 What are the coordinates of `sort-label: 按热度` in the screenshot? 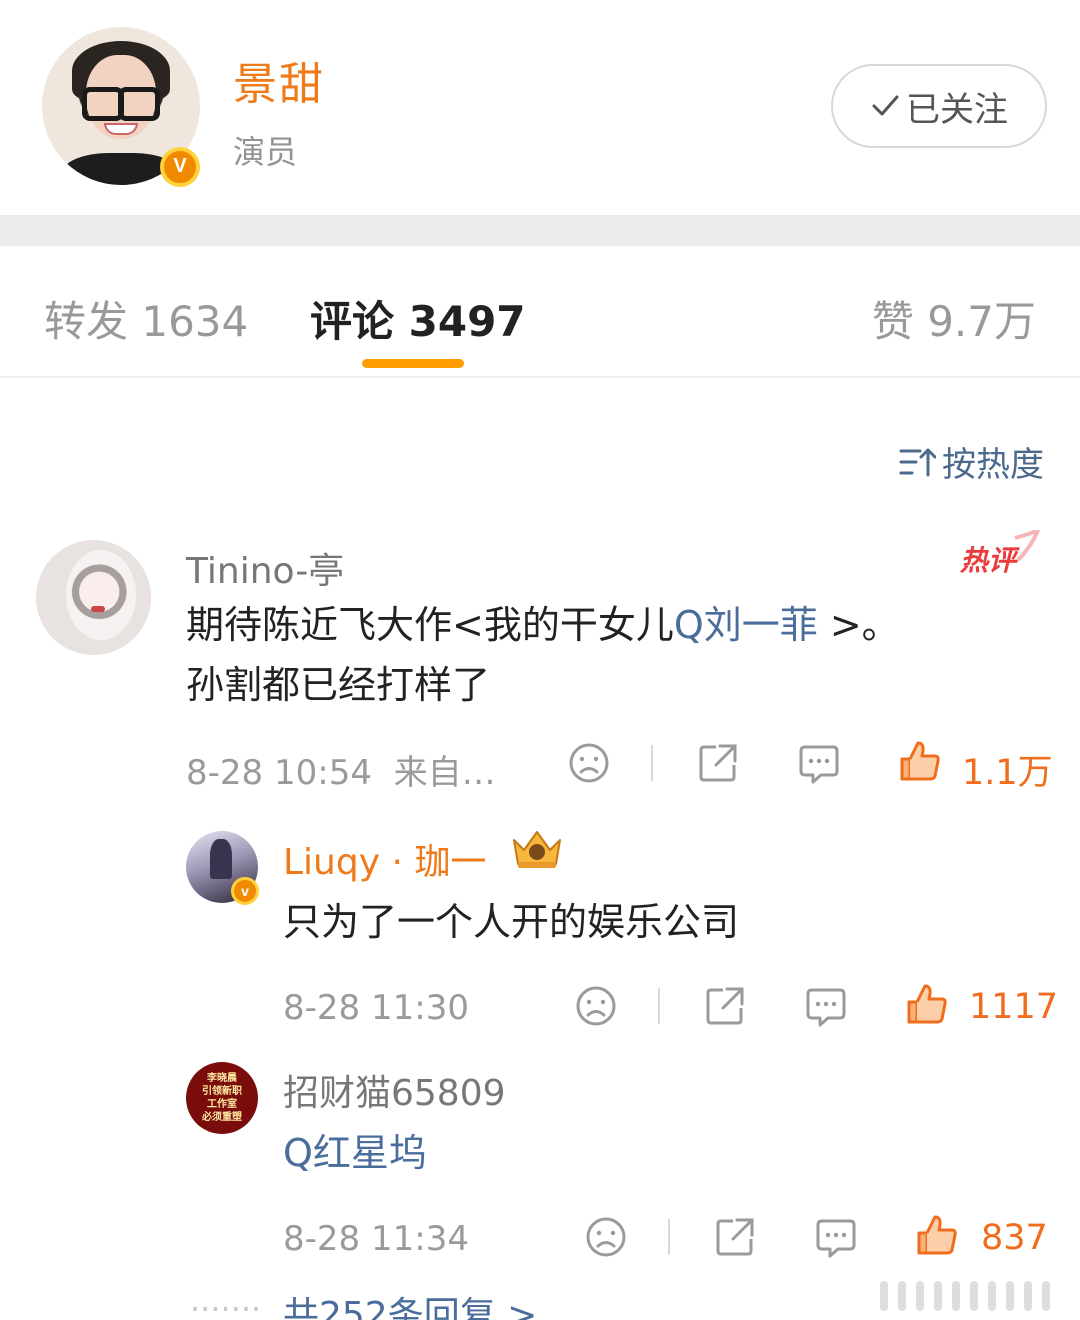 It's located at (993, 465).